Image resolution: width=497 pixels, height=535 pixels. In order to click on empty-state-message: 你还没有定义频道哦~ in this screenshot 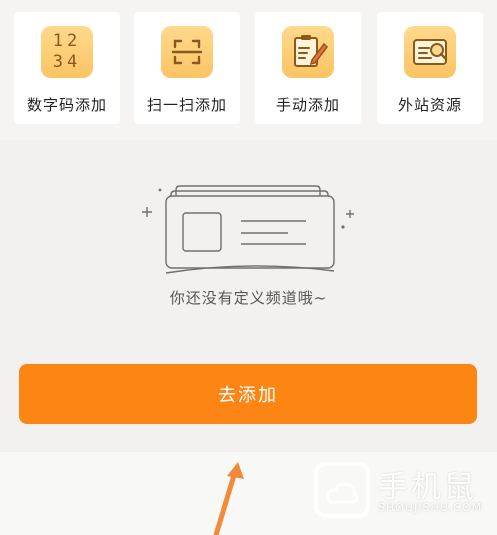, I will do `click(248, 298)`.